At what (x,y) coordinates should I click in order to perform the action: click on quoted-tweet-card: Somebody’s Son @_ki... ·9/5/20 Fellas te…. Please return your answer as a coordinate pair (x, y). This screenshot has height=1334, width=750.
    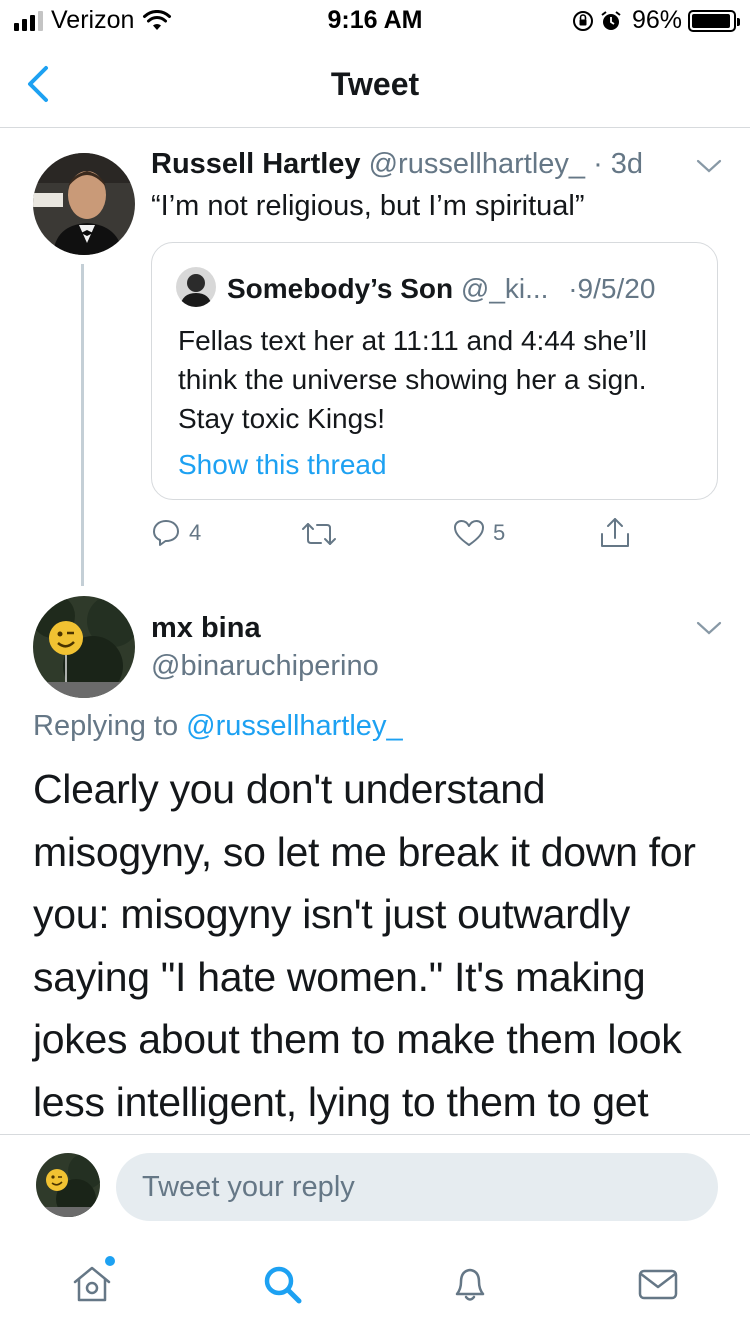
    Looking at the image, I should click on (434, 371).